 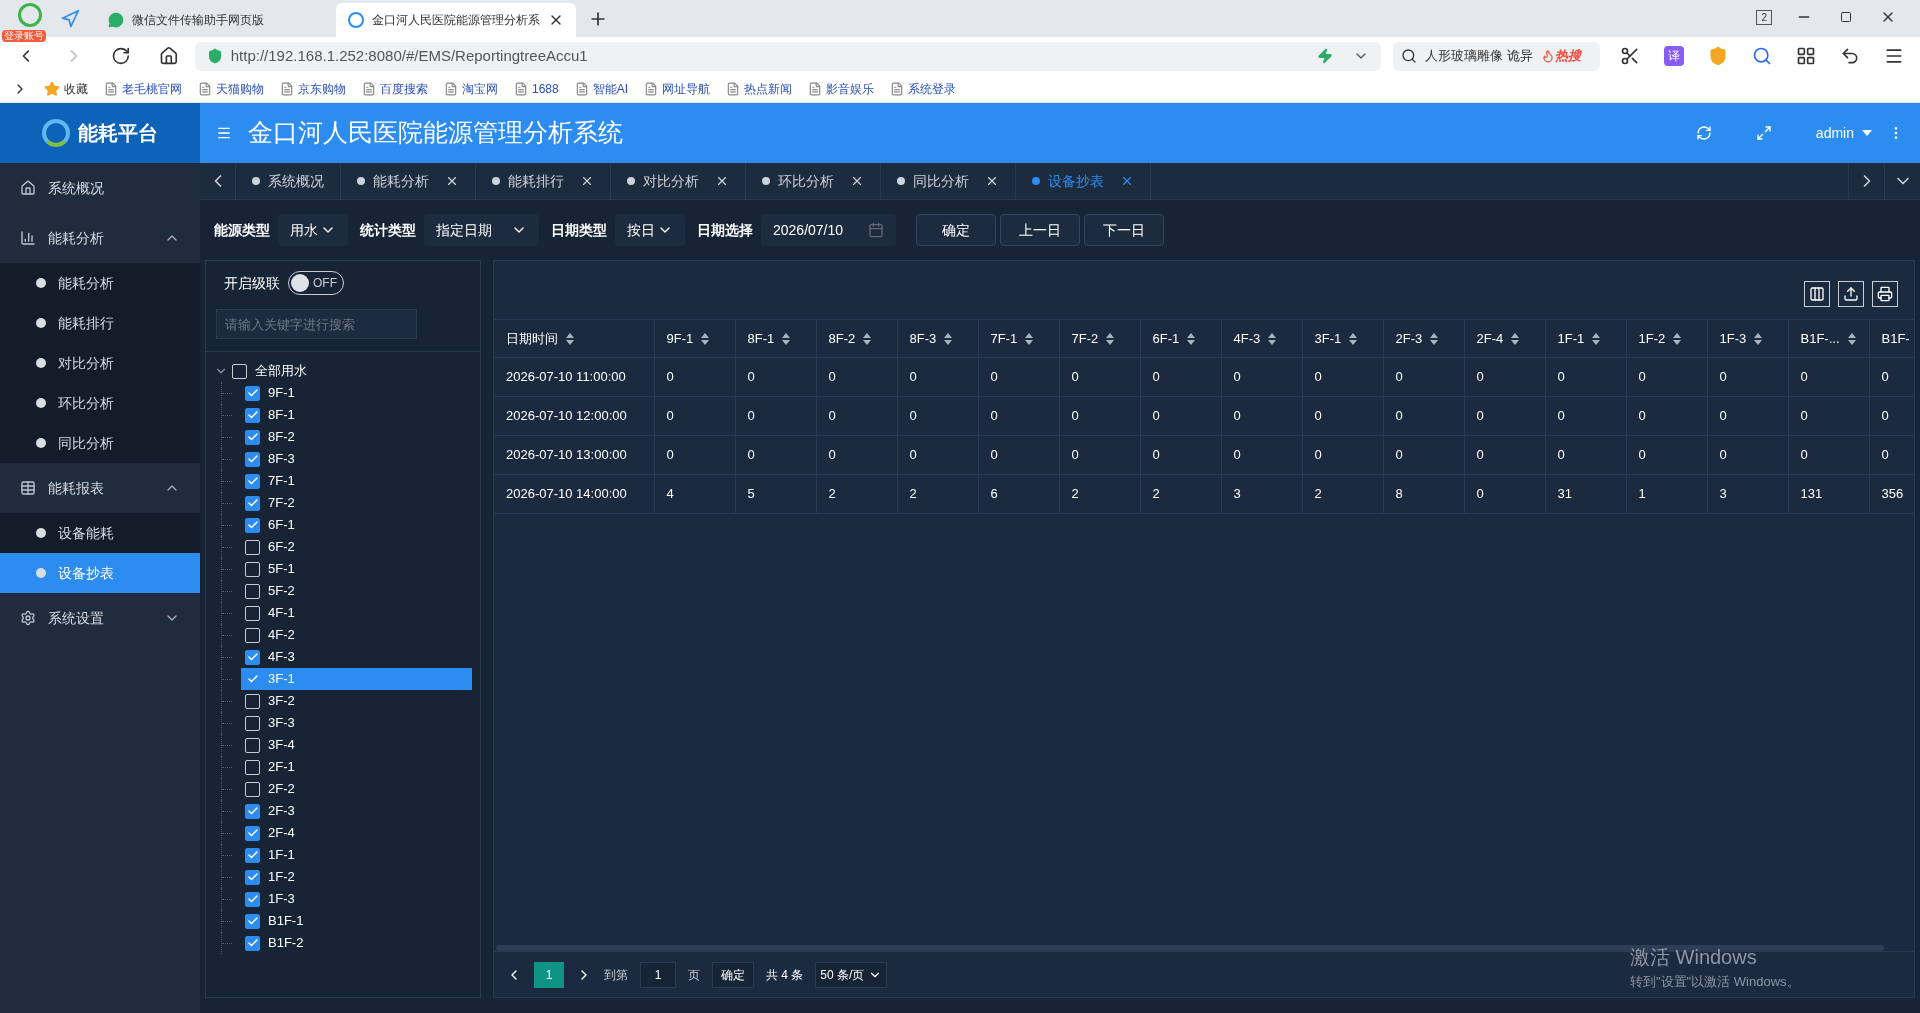 I want to click on column-header: 日期时间, so click(x=574, y=338).